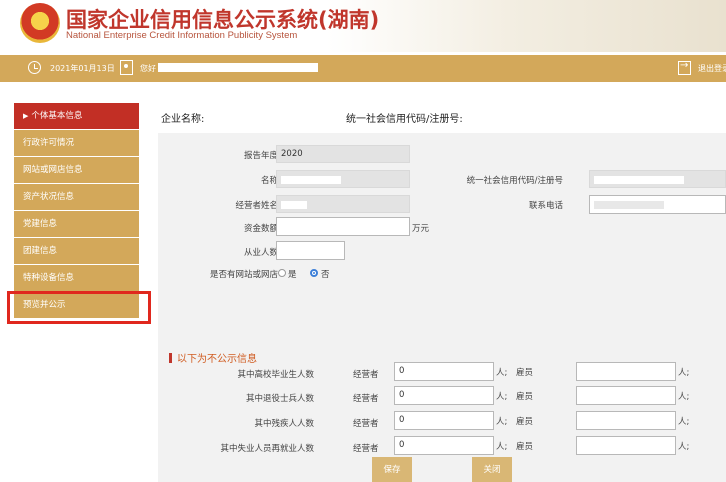  I want to click on capital-input, so click(343, 226).